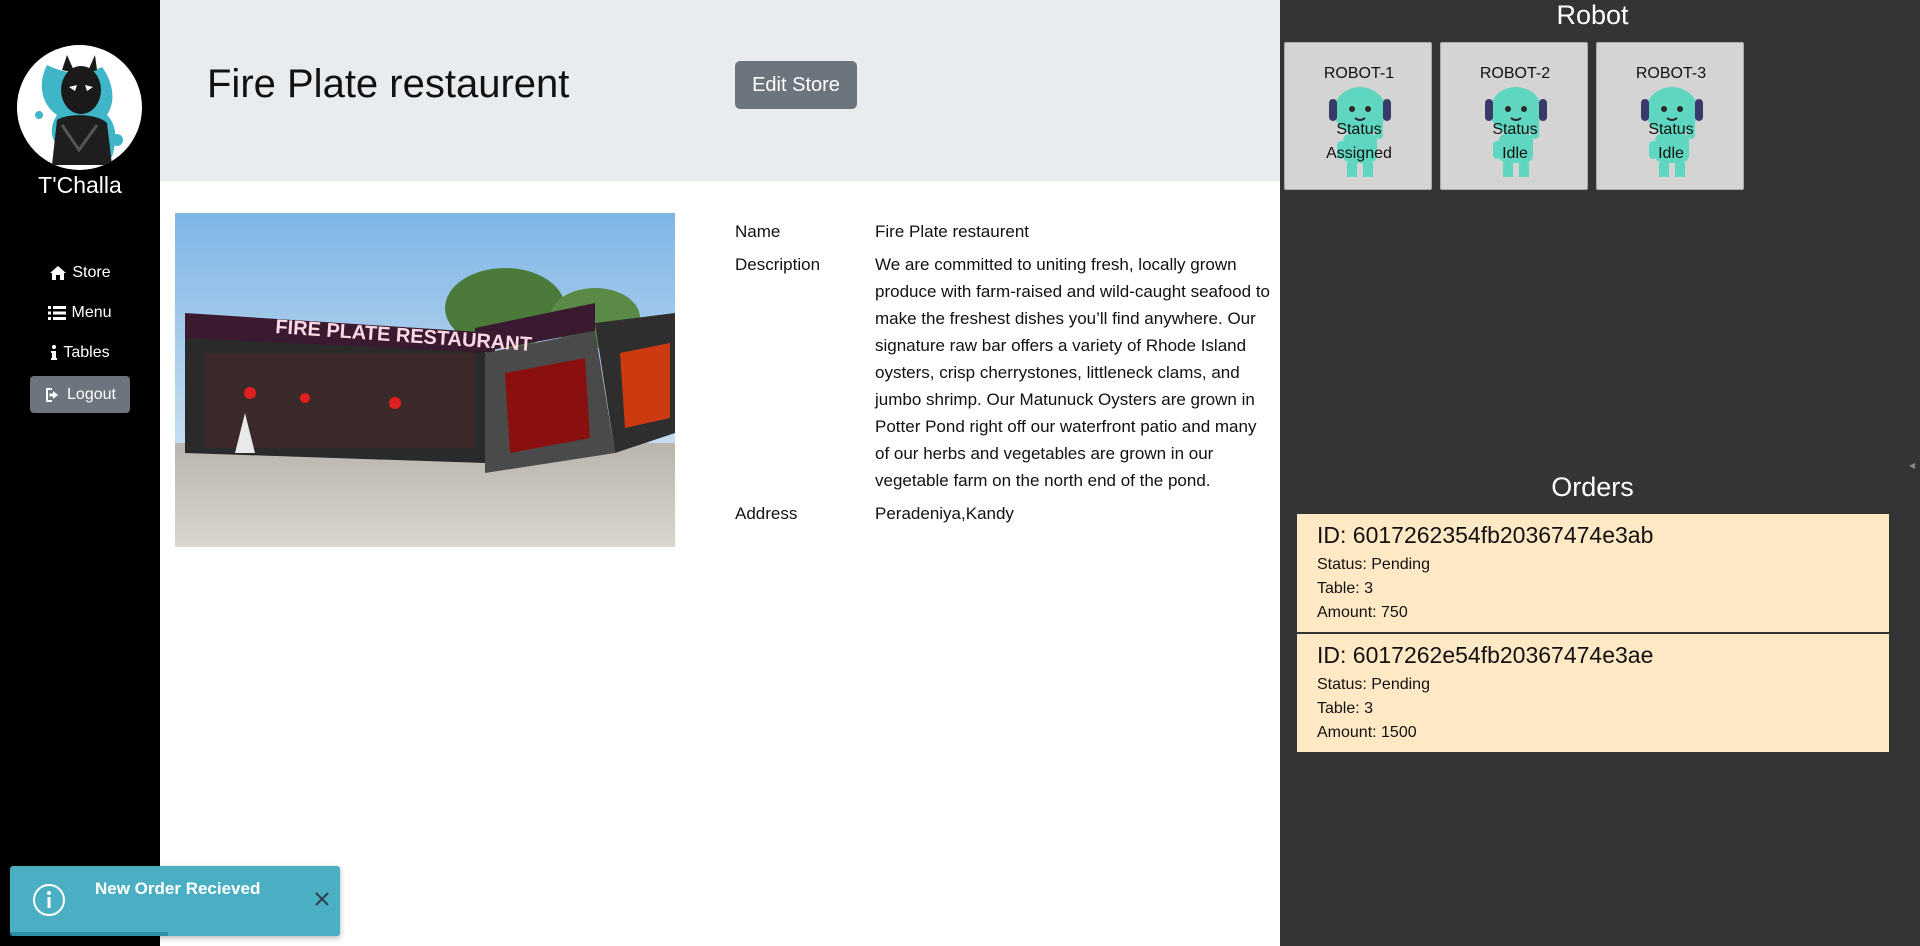  I want to click on avatar-image, so click(79, 107).